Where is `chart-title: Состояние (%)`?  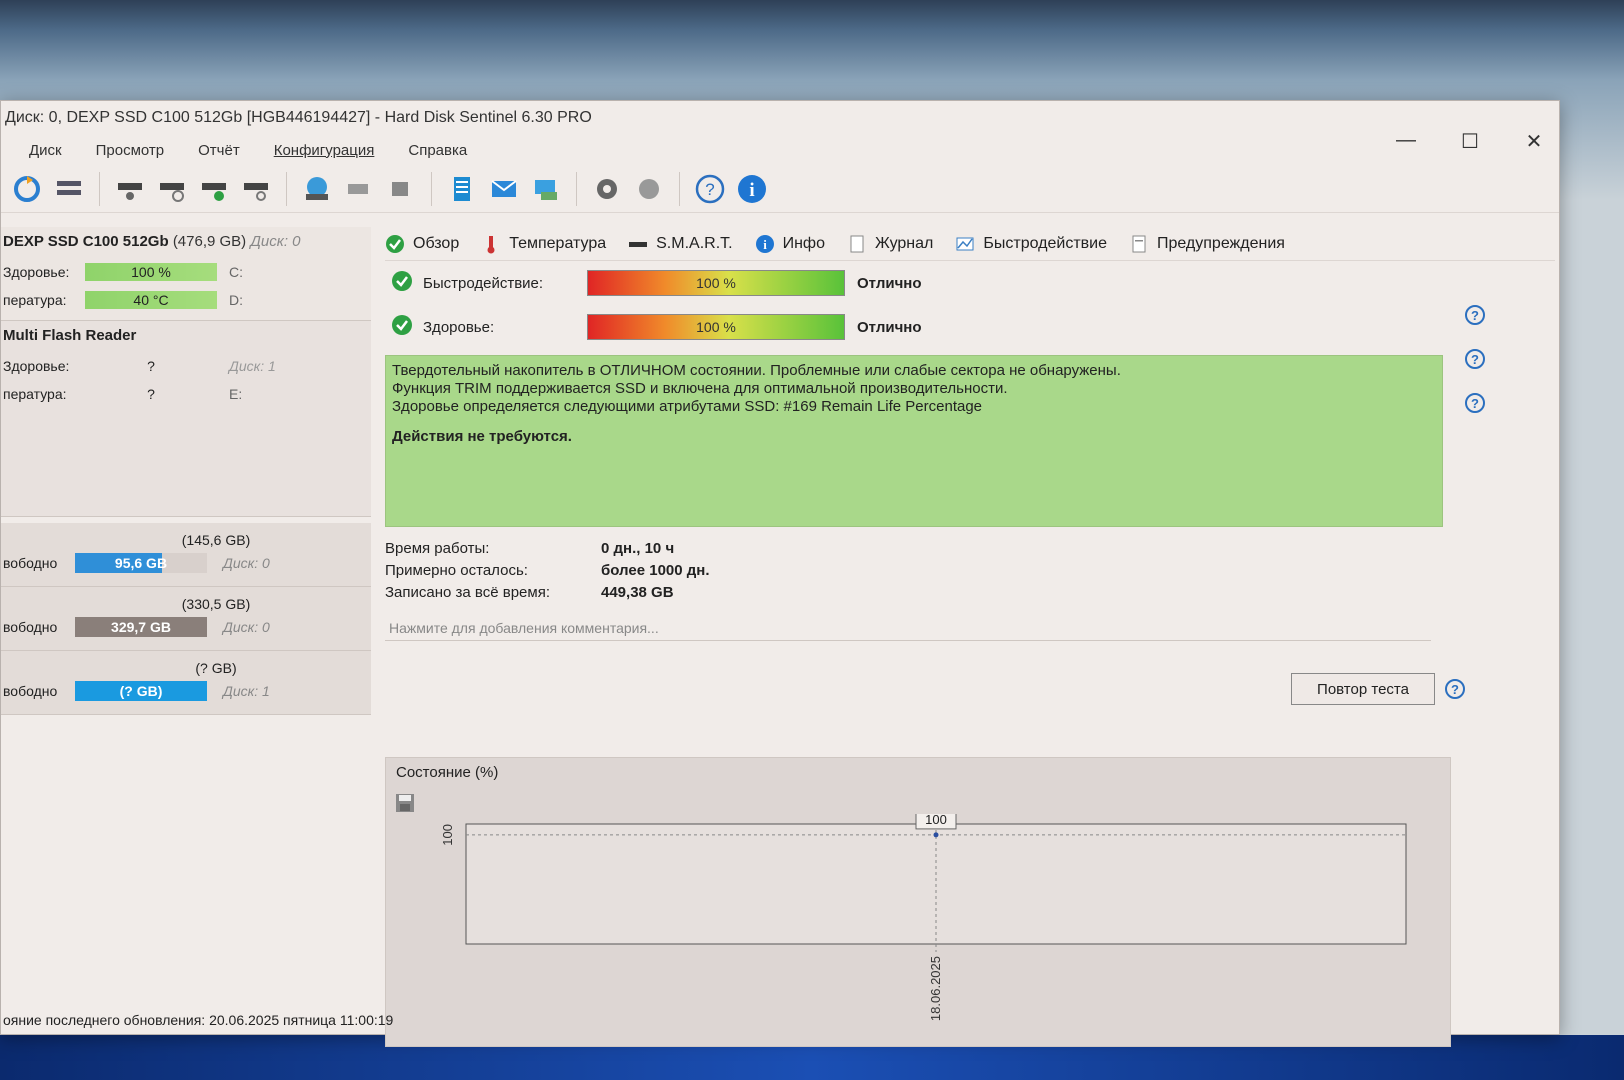
chart-title: Состояние (%) is located at coordinates (447, 772).